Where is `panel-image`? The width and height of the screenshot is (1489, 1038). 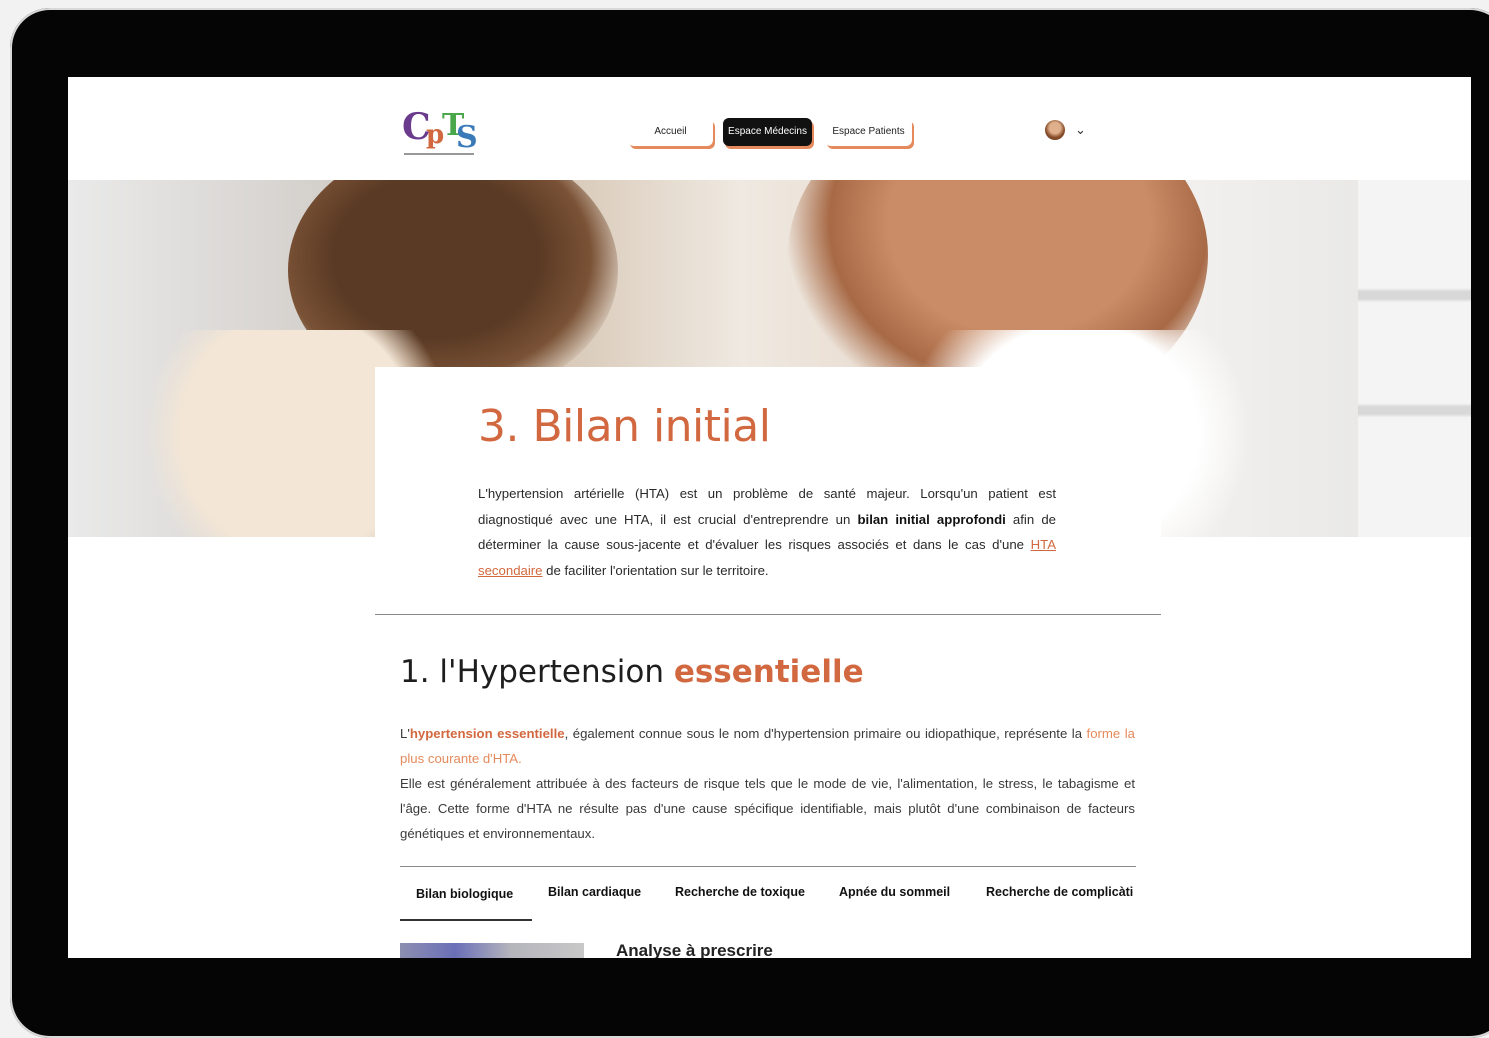 panel-image is located at coordinates (492, 950).